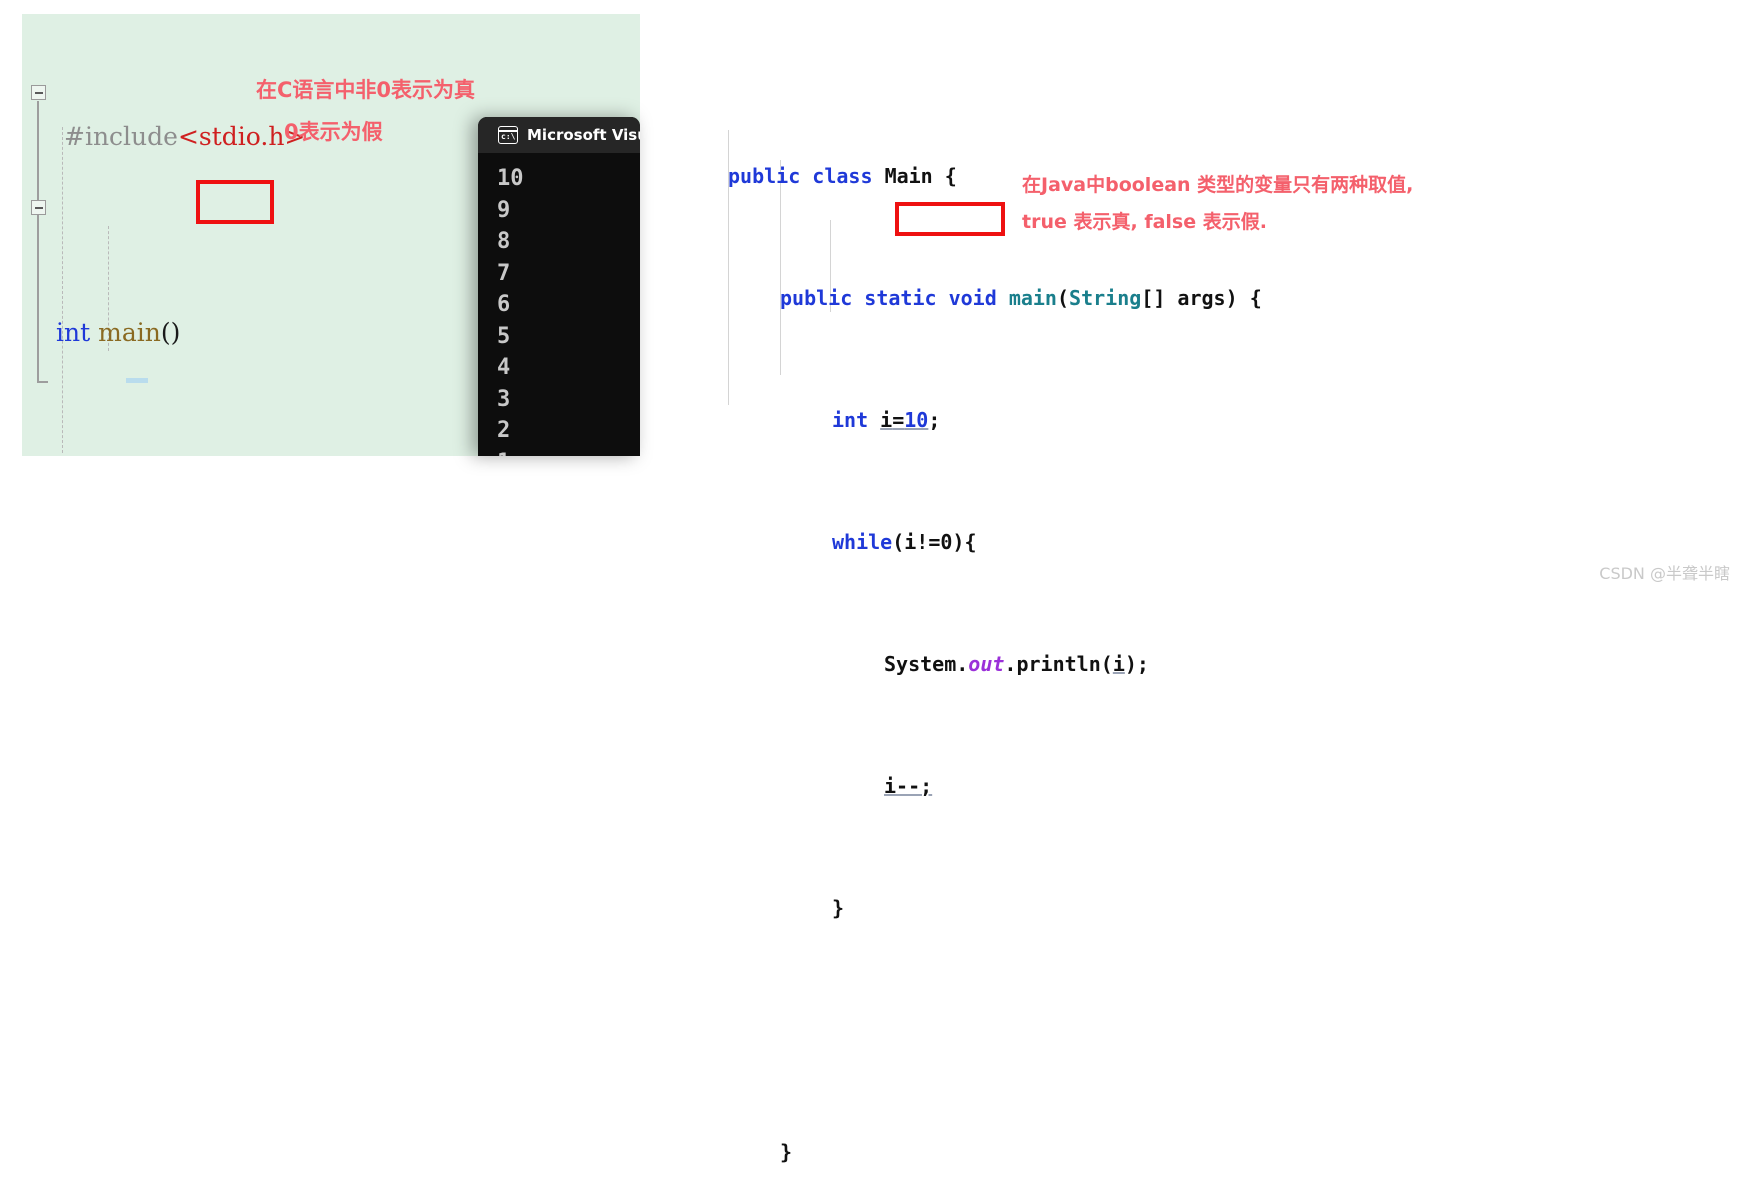 The image size is (1744, 1188). I want to click on c-token-int: int, so click(73, 332).